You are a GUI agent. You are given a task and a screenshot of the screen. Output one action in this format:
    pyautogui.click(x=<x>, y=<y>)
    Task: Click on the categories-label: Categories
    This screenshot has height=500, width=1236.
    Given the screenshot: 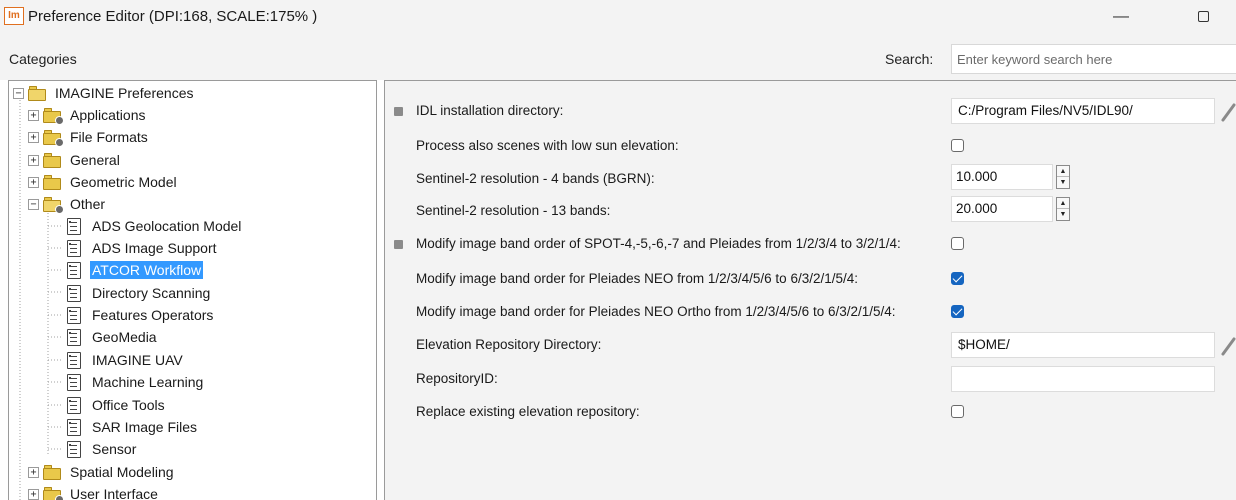 What is the action you would take?
    pyautogui.click(x=43, y=59)
    